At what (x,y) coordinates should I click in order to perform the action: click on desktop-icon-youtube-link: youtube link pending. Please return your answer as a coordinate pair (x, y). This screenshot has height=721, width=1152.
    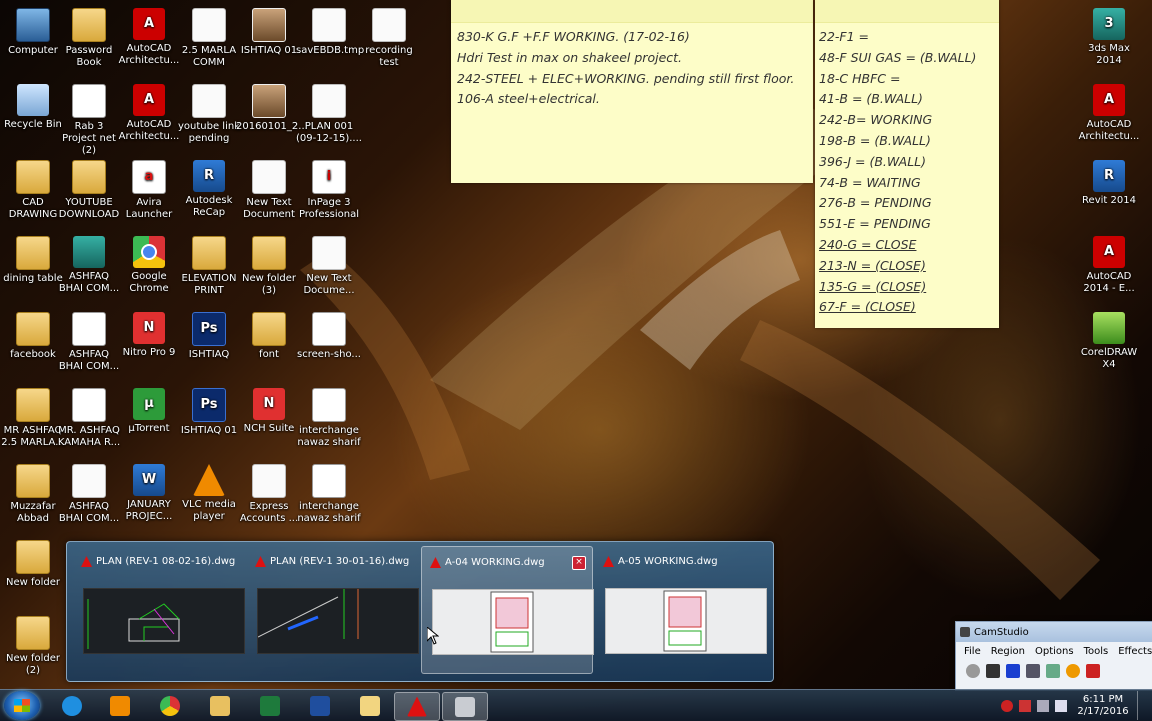
    Looking at the image, I should click on (209, 114).